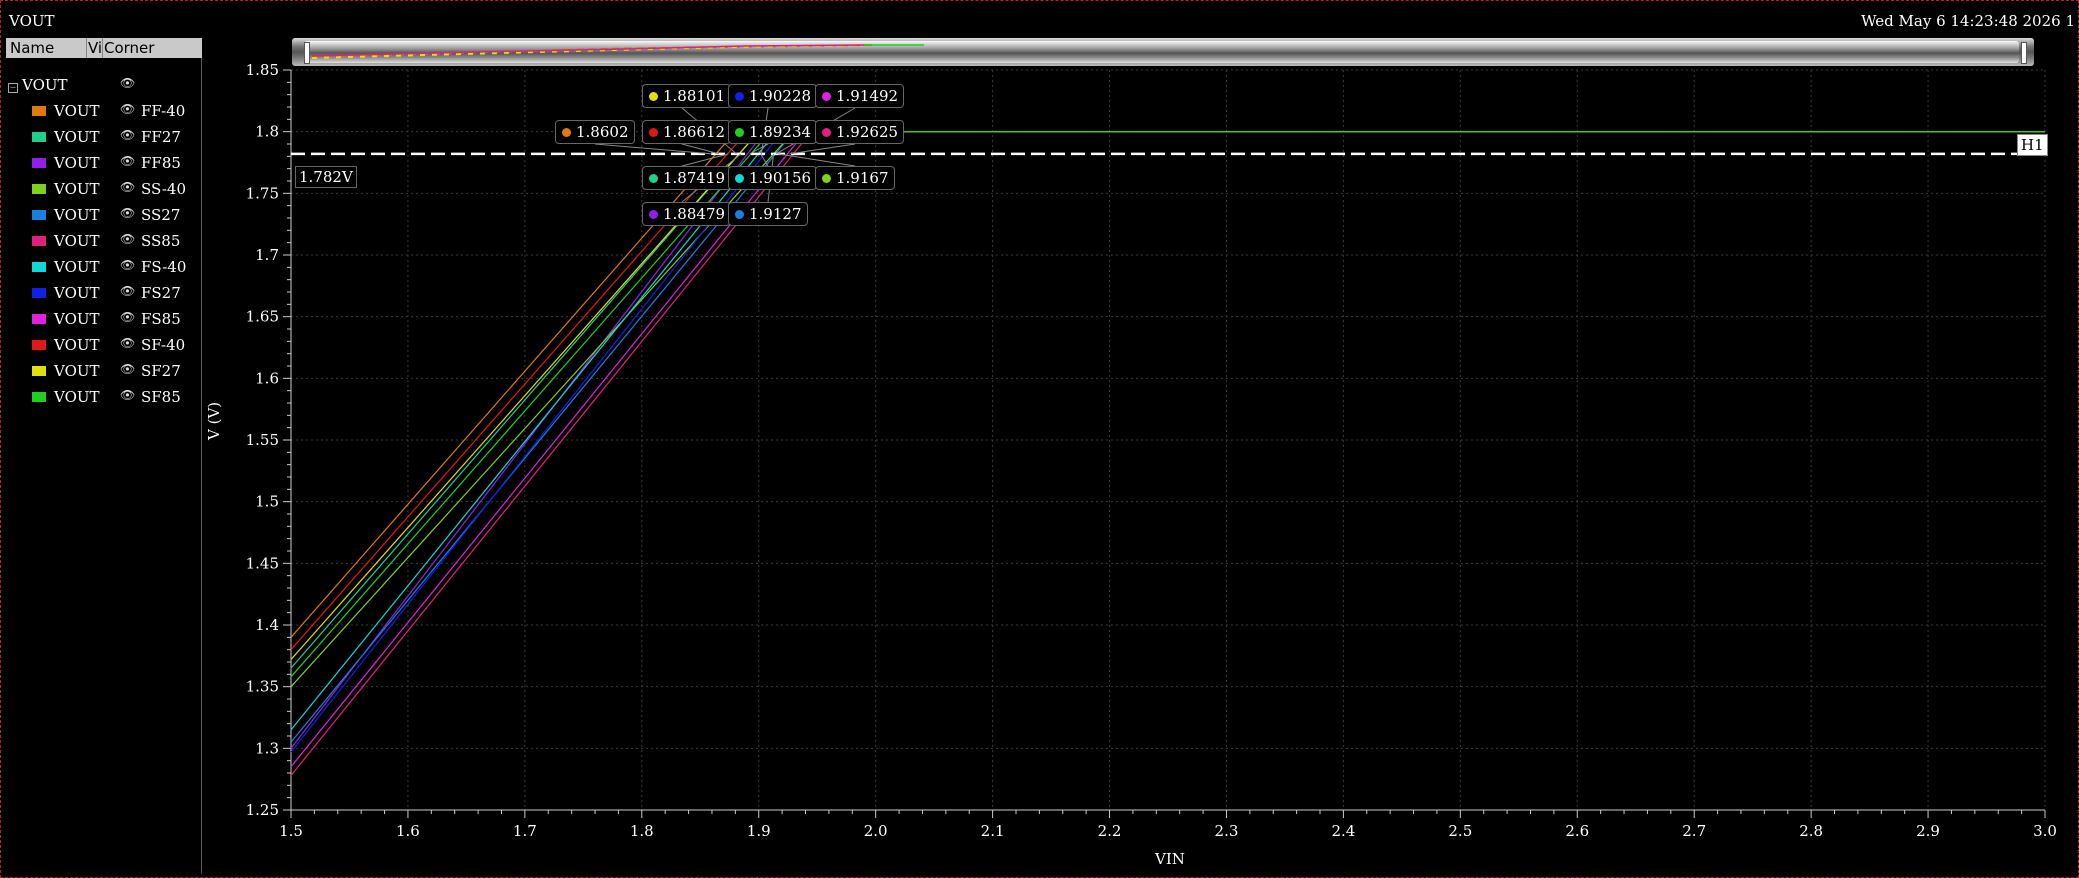 Image resolution: width=2079 pixels, height=878 pixels. What do you see at coordinates (862, 178) in the screenshot?
I see `marker-value: 1.9167` at bounding box center [862, 178].